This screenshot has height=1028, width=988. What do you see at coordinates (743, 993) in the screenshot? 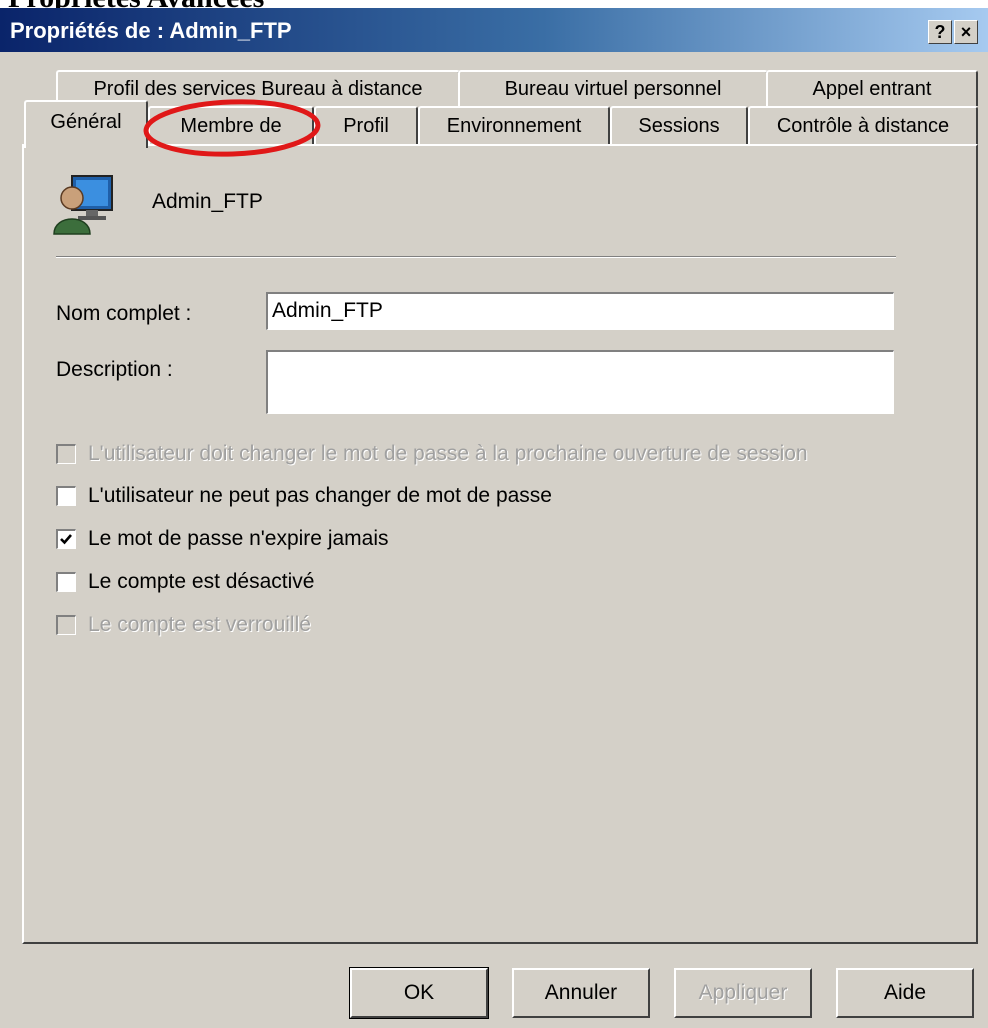
I see `apply-button: Appliquer` at bounding box center [743, 993].